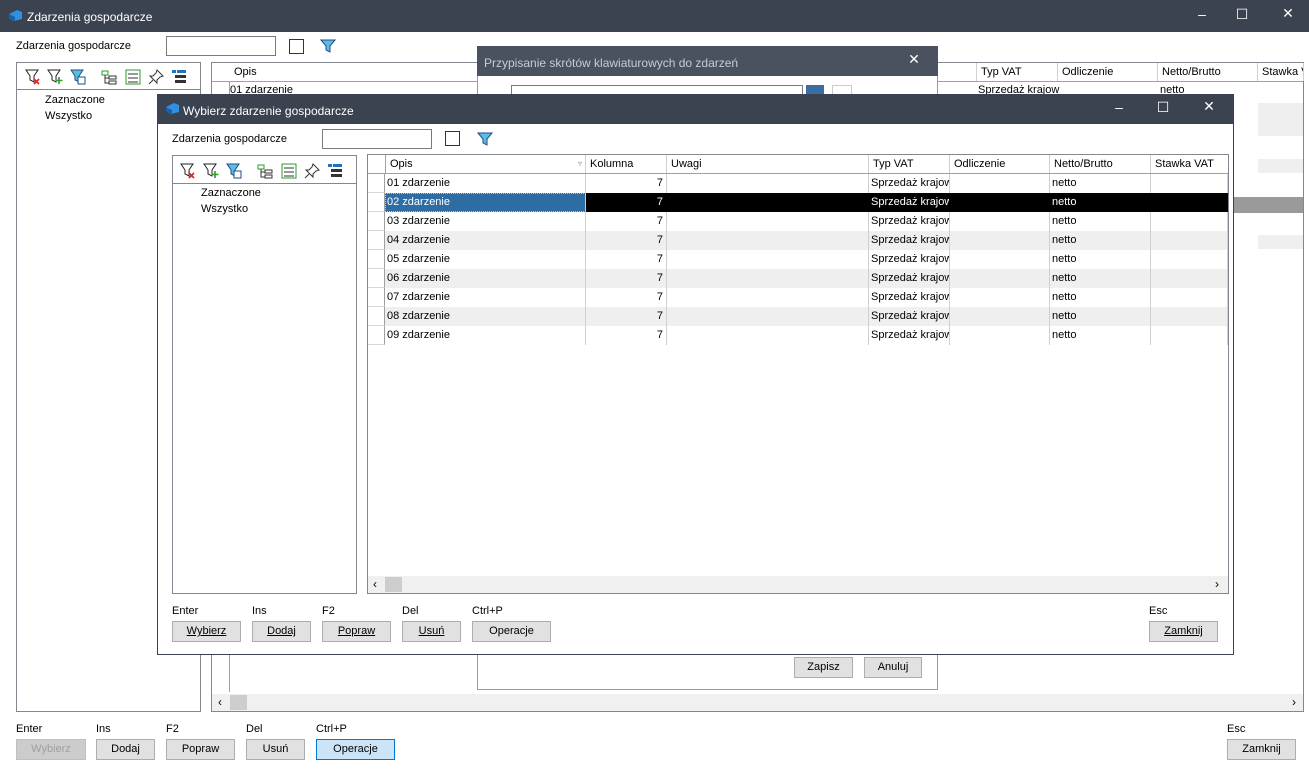 Image resolution: width=1309 pixels, height=772 pixels. Describe the element at coordinates (221, 46) in the screenshot. I see `filter-input` at that location.